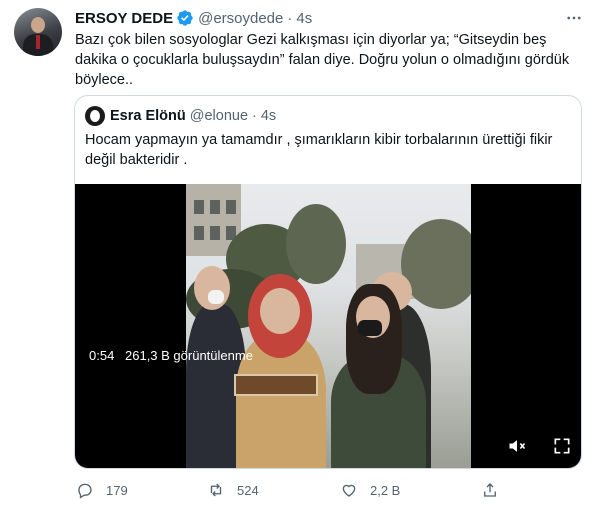 Image resolution: width=597 pixels, height=507 pixels. What do you see at coordinates (233, 490) in the screenshot?
I see `retweet-button: 524` at bounding box center [233, 490].